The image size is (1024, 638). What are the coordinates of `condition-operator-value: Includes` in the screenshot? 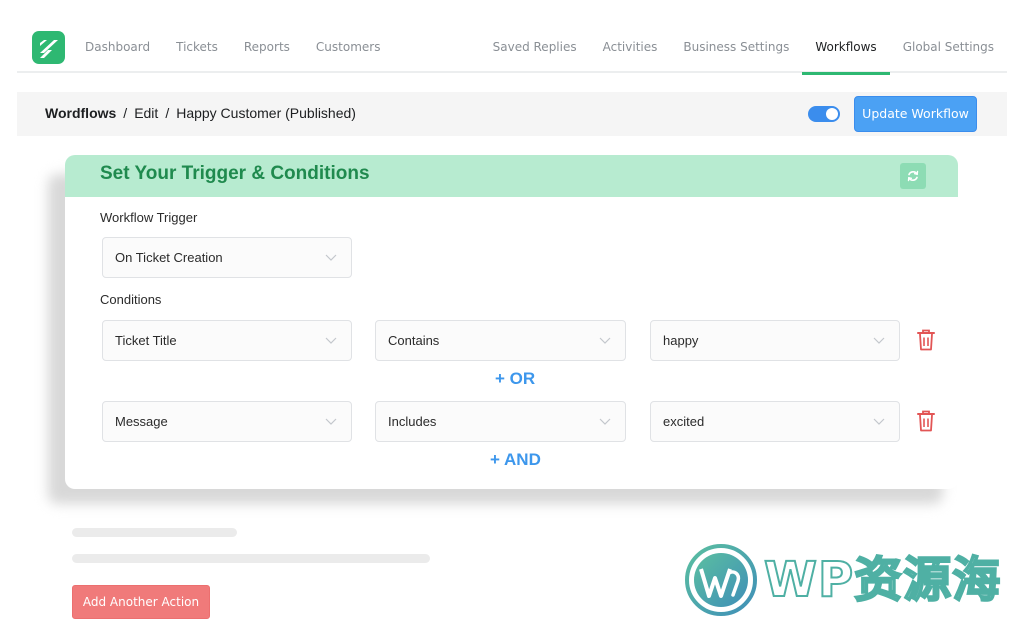 It's located at (412, 421).